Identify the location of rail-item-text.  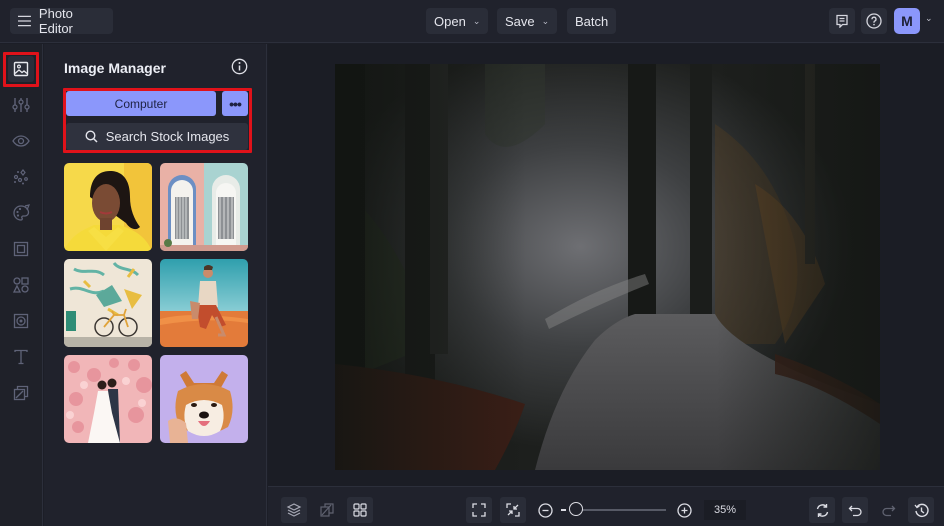
(21, 357).